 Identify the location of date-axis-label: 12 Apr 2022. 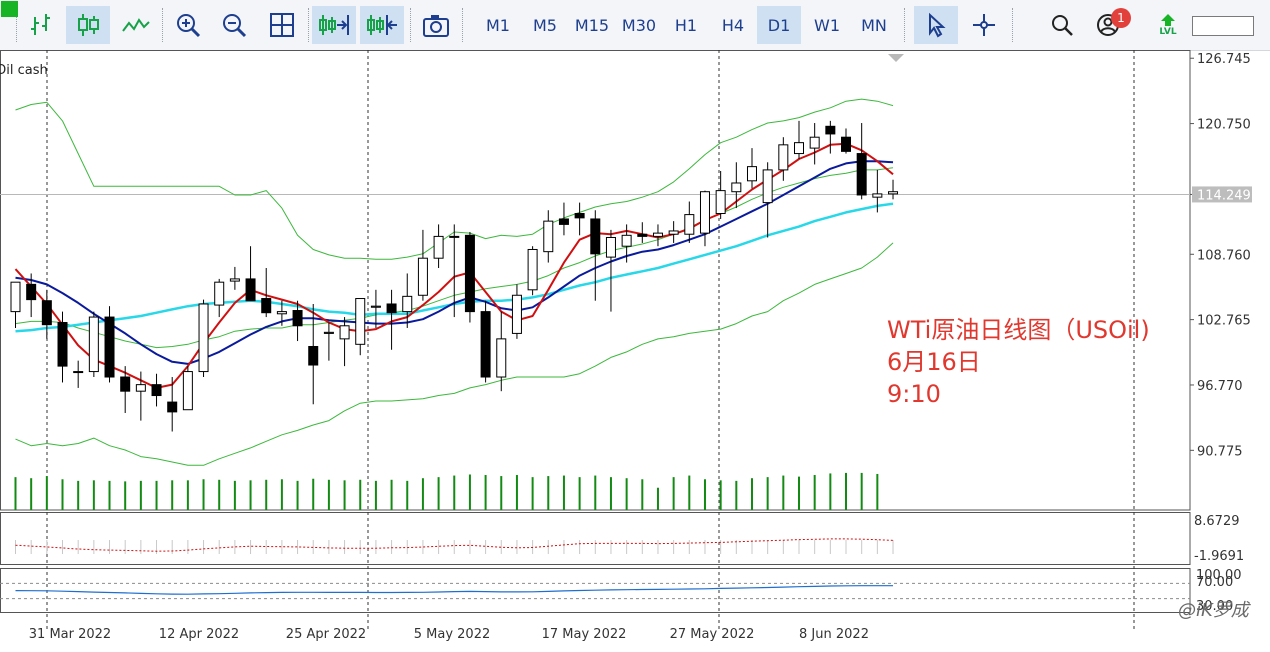
(199, 634).